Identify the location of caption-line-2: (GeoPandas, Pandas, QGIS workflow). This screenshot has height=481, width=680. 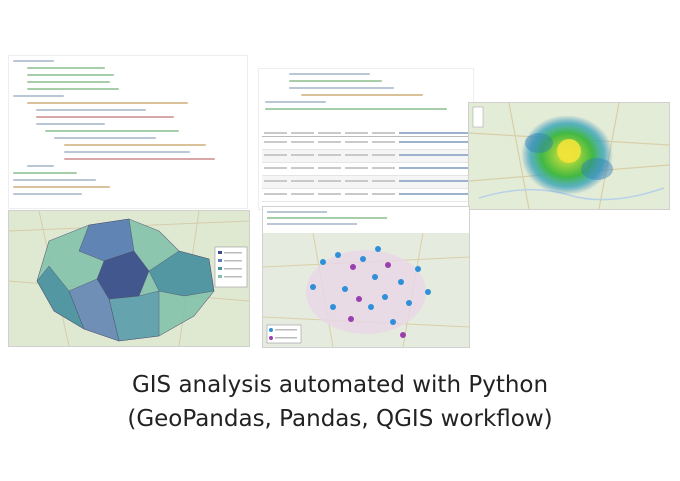
(340, 419).